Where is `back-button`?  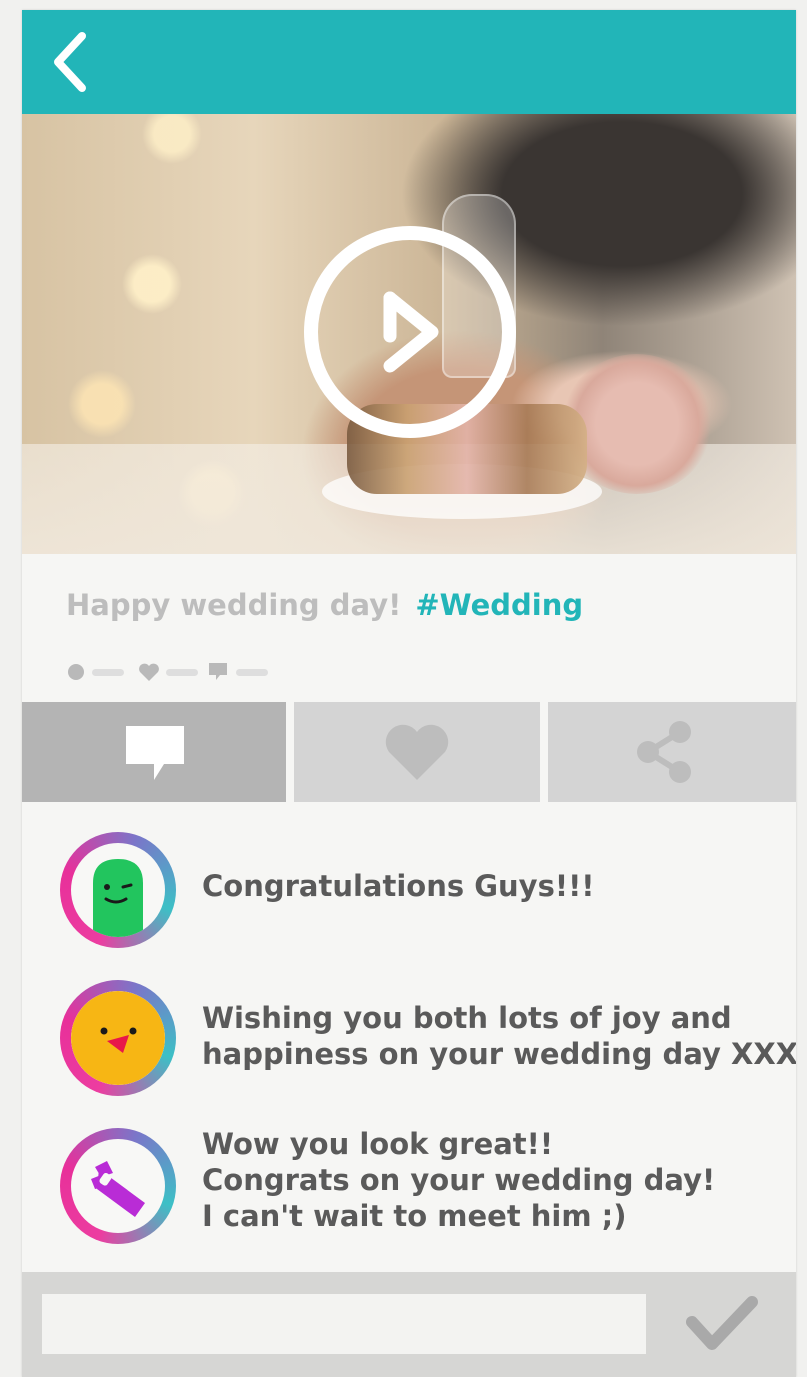
back-button is located at coordinates (69, 62).